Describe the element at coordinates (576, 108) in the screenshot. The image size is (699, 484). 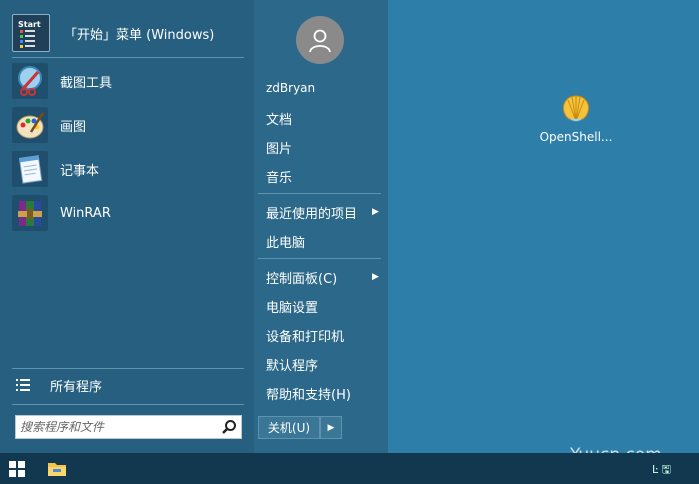
I see `shell-icon` at that location.